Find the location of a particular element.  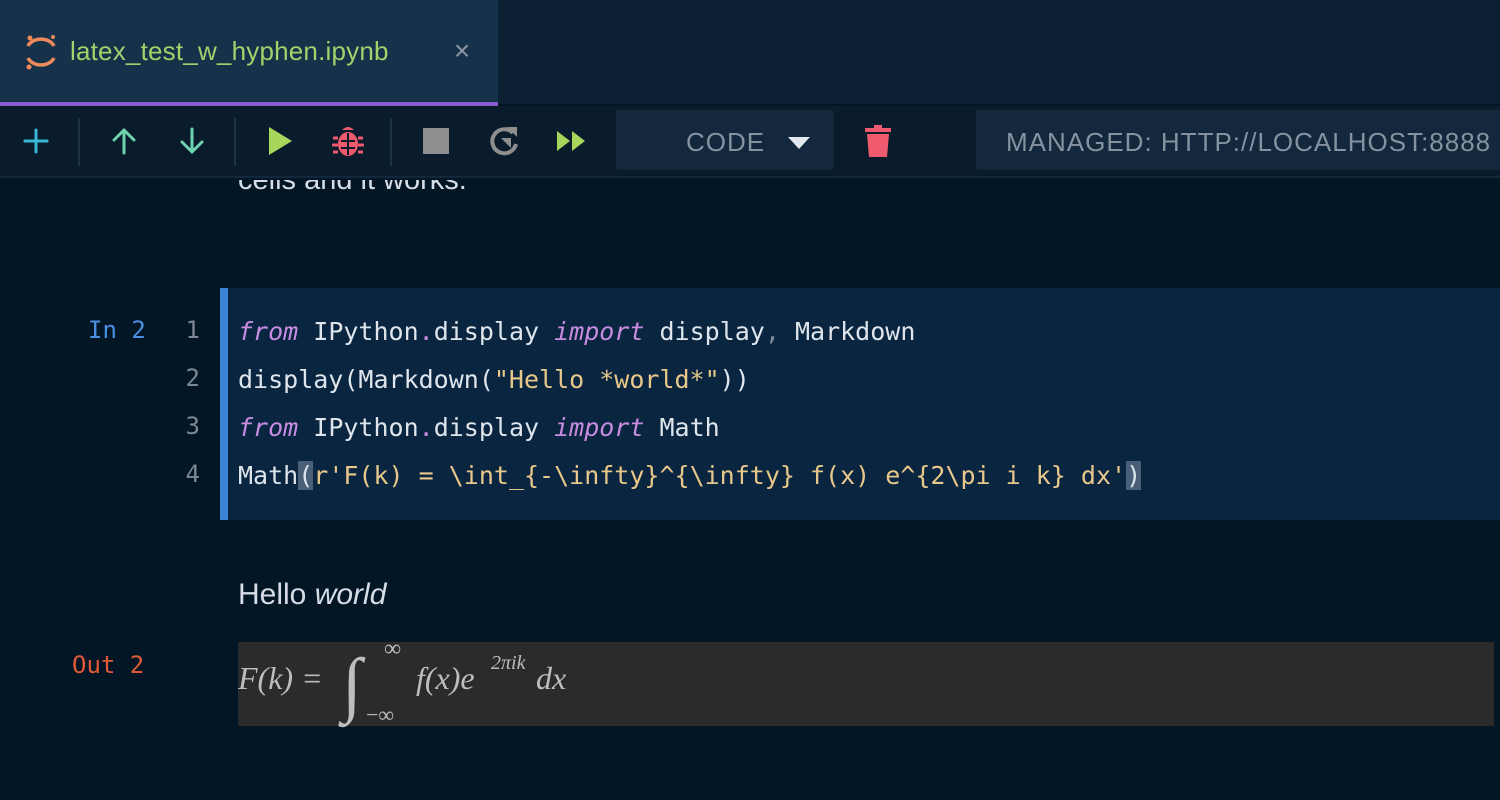

markdown-output: Hello world is located at coordinates (312, 595).